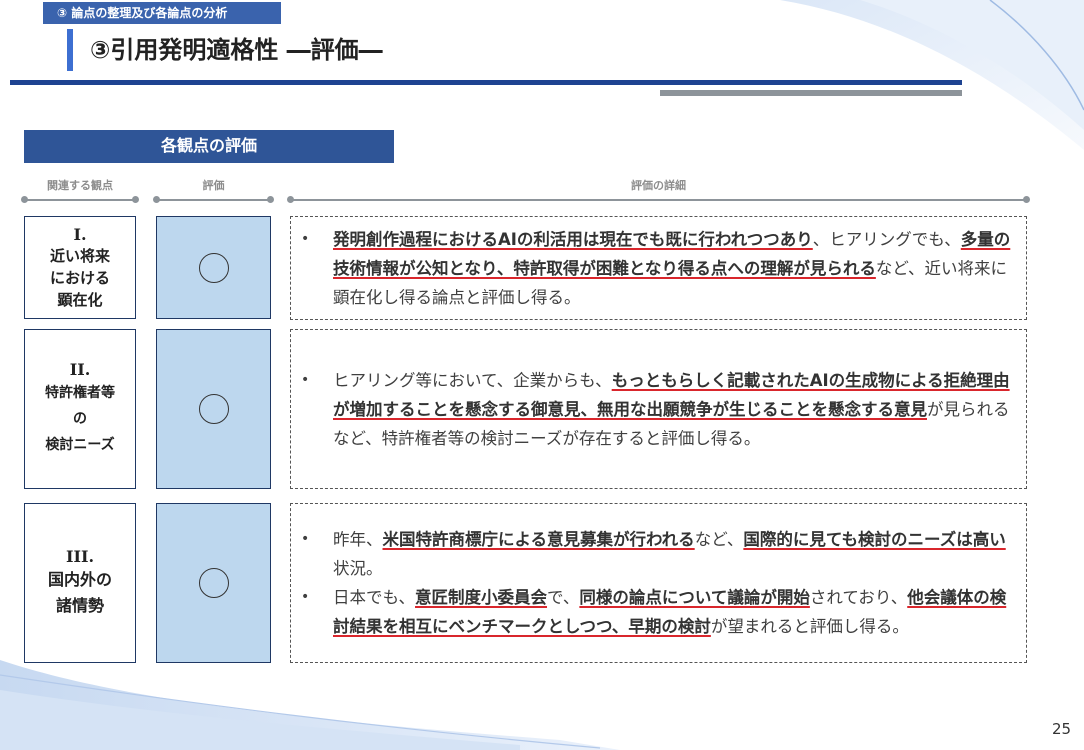  I want to click on plain-text: されており、, so click(858, 597).